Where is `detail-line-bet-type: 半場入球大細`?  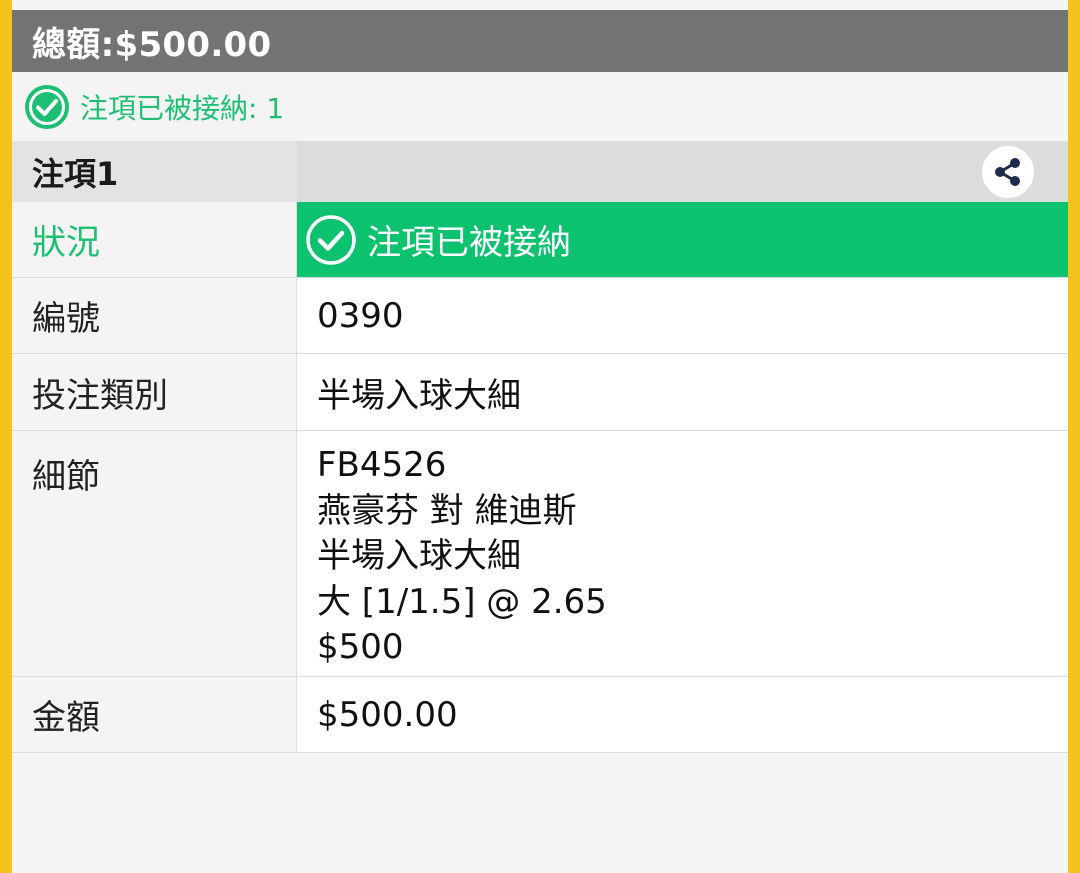
detail-line-bet-type: 半場入球大細 is located at coordinates (419, 556).